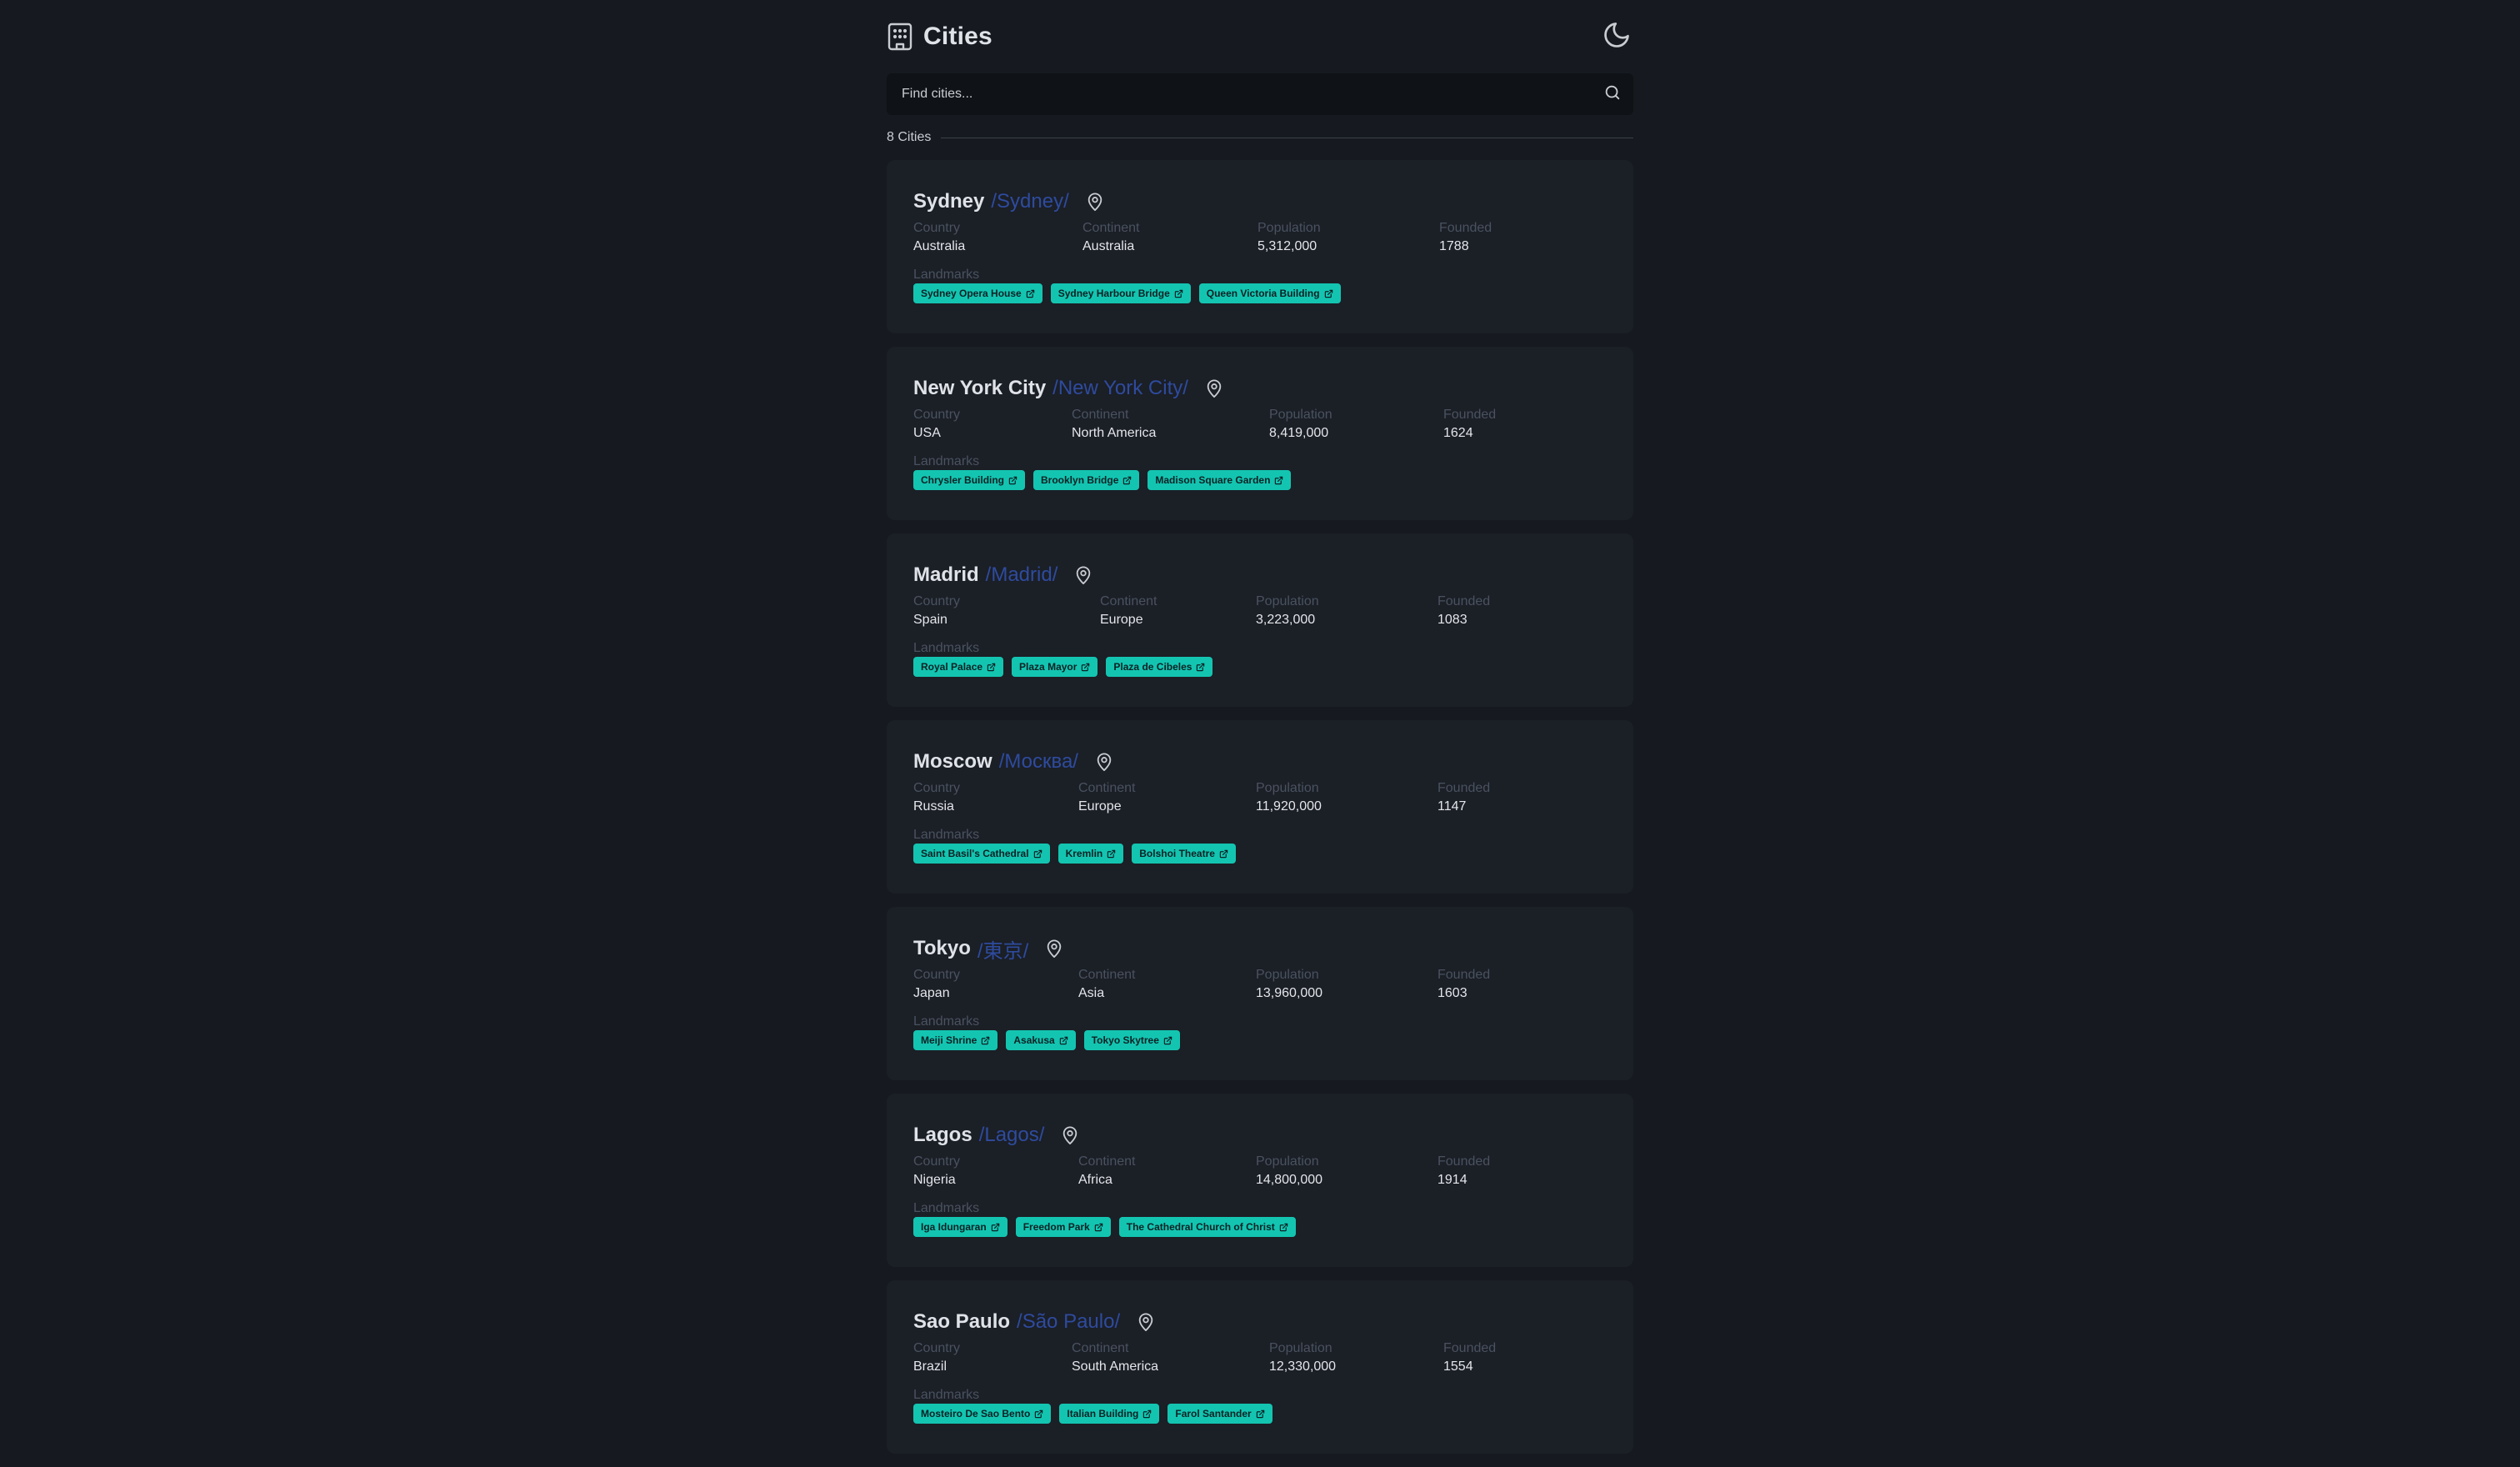  I want to click on landmark-link: Queen Victoria Building, so click(1269, 293).